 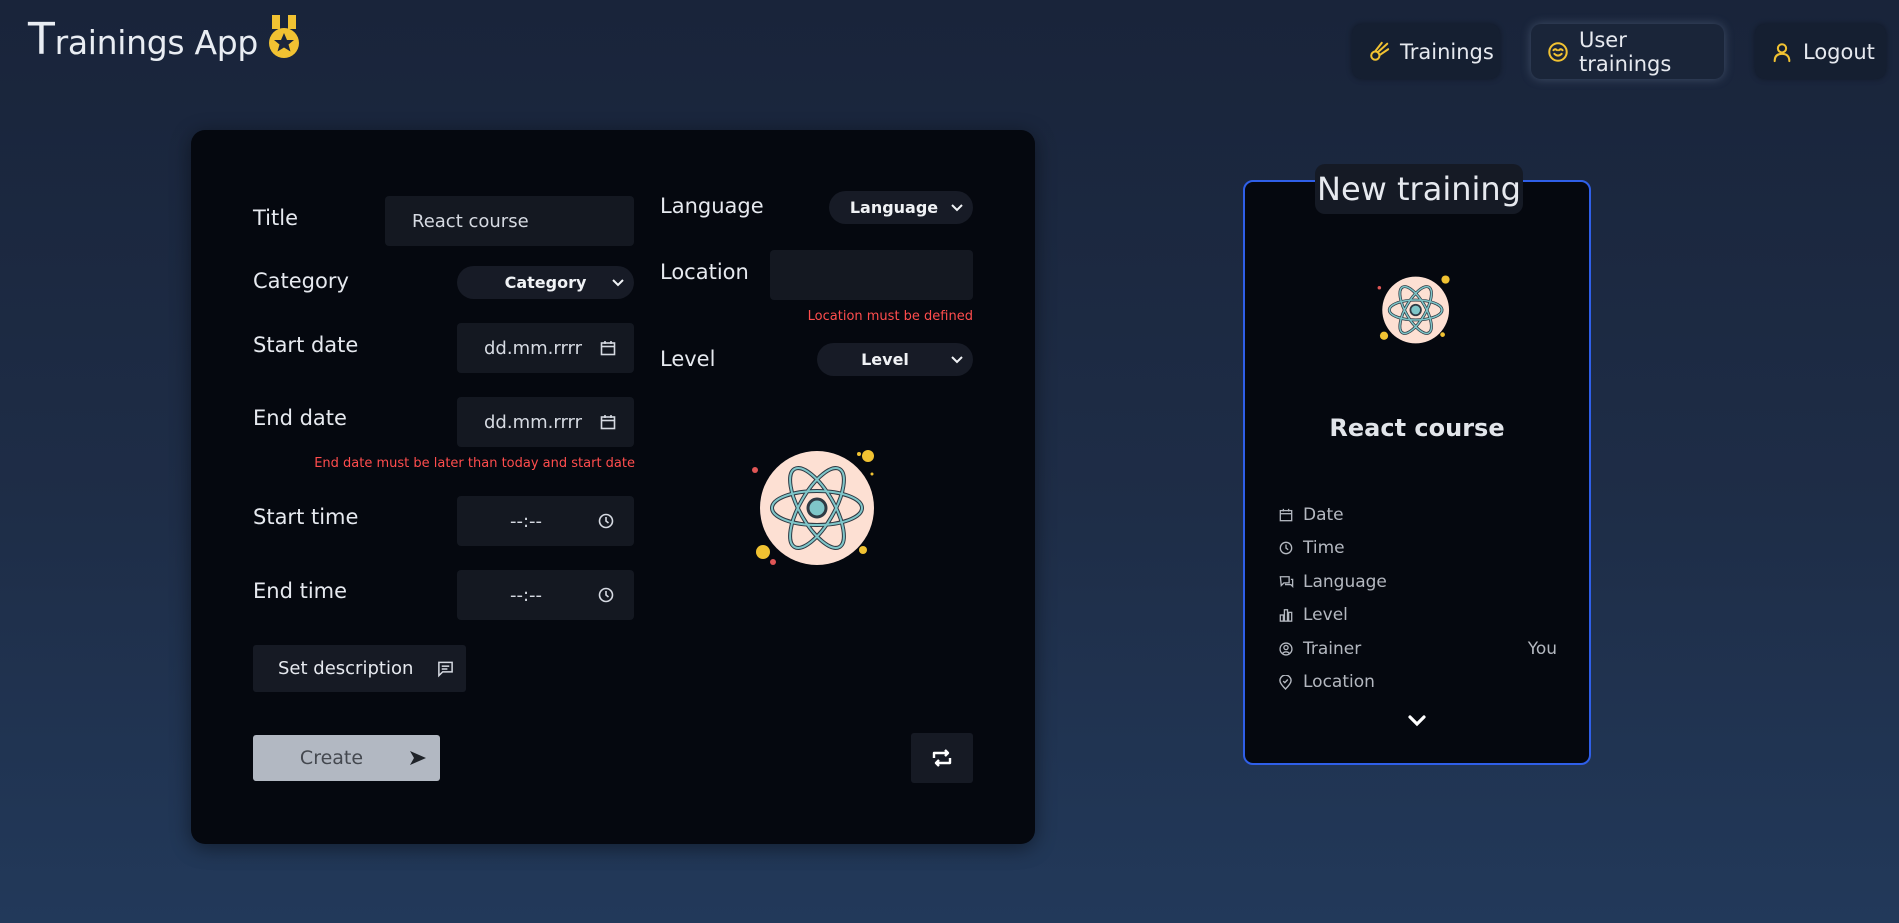 What do you see at coordinates (533, 348) in the screenshot?
I see `start-date-value: dd.mm.rrrr` at bounding box center [533, 348].